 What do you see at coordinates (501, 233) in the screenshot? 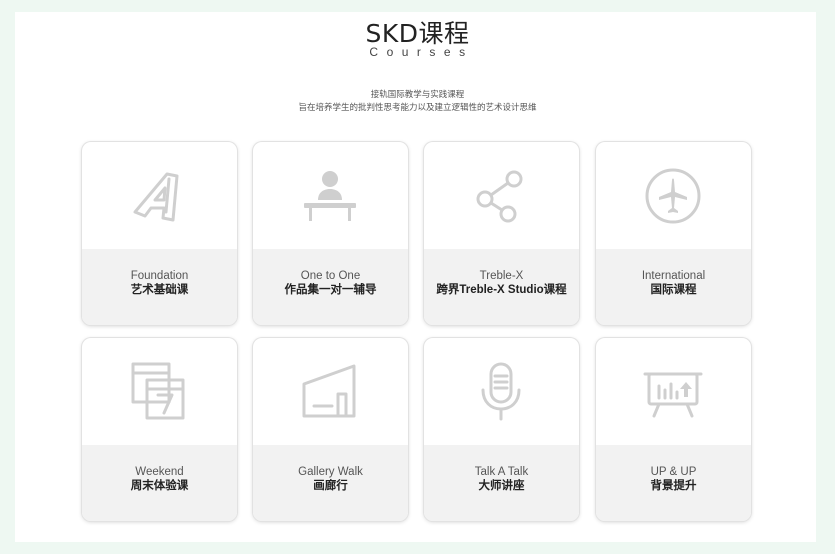
I see `course-card-treble-x: Treble-X 跨界Treble-X Studio课程` at bounding box center [501, 233].